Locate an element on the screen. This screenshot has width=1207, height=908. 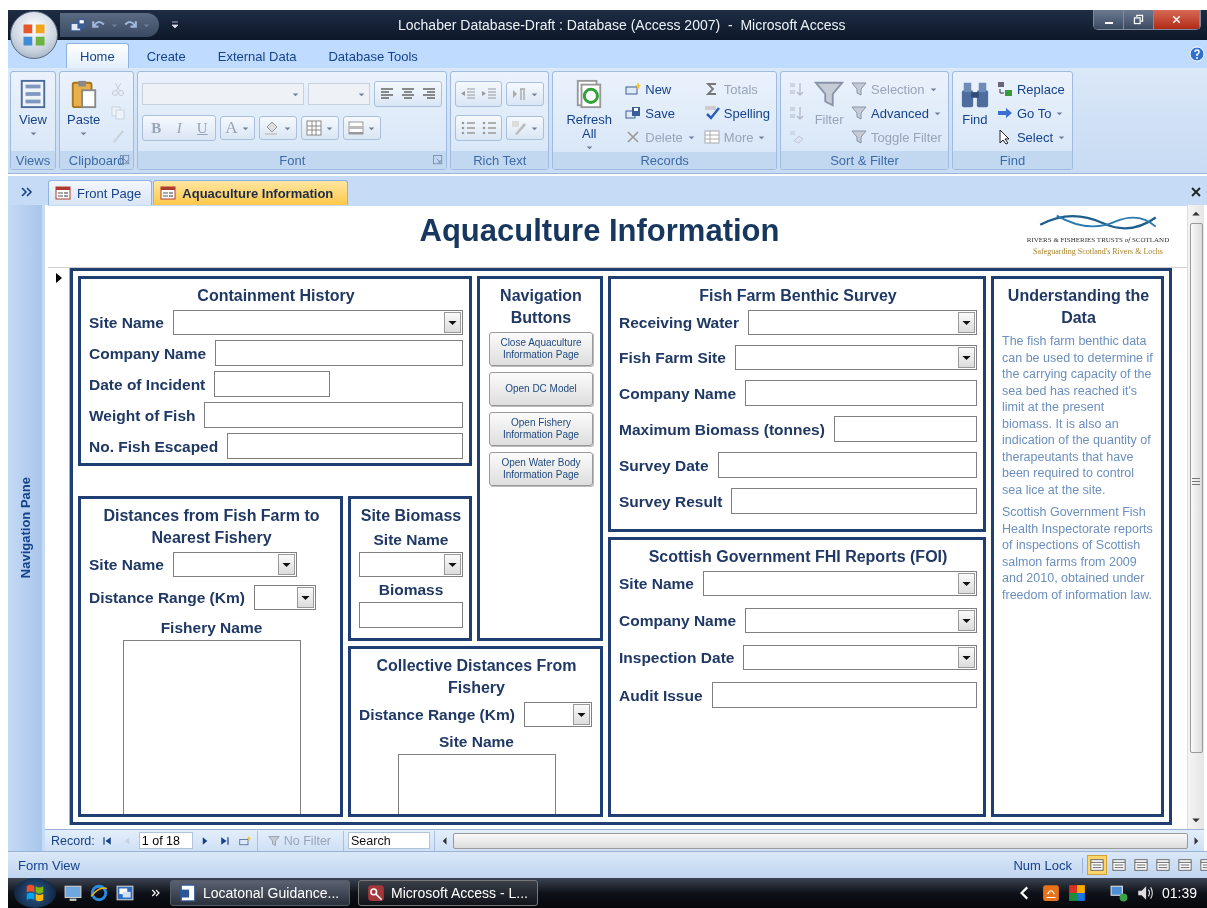
navigation-pane: Navigation Pane is located at coordinates (26, 528).